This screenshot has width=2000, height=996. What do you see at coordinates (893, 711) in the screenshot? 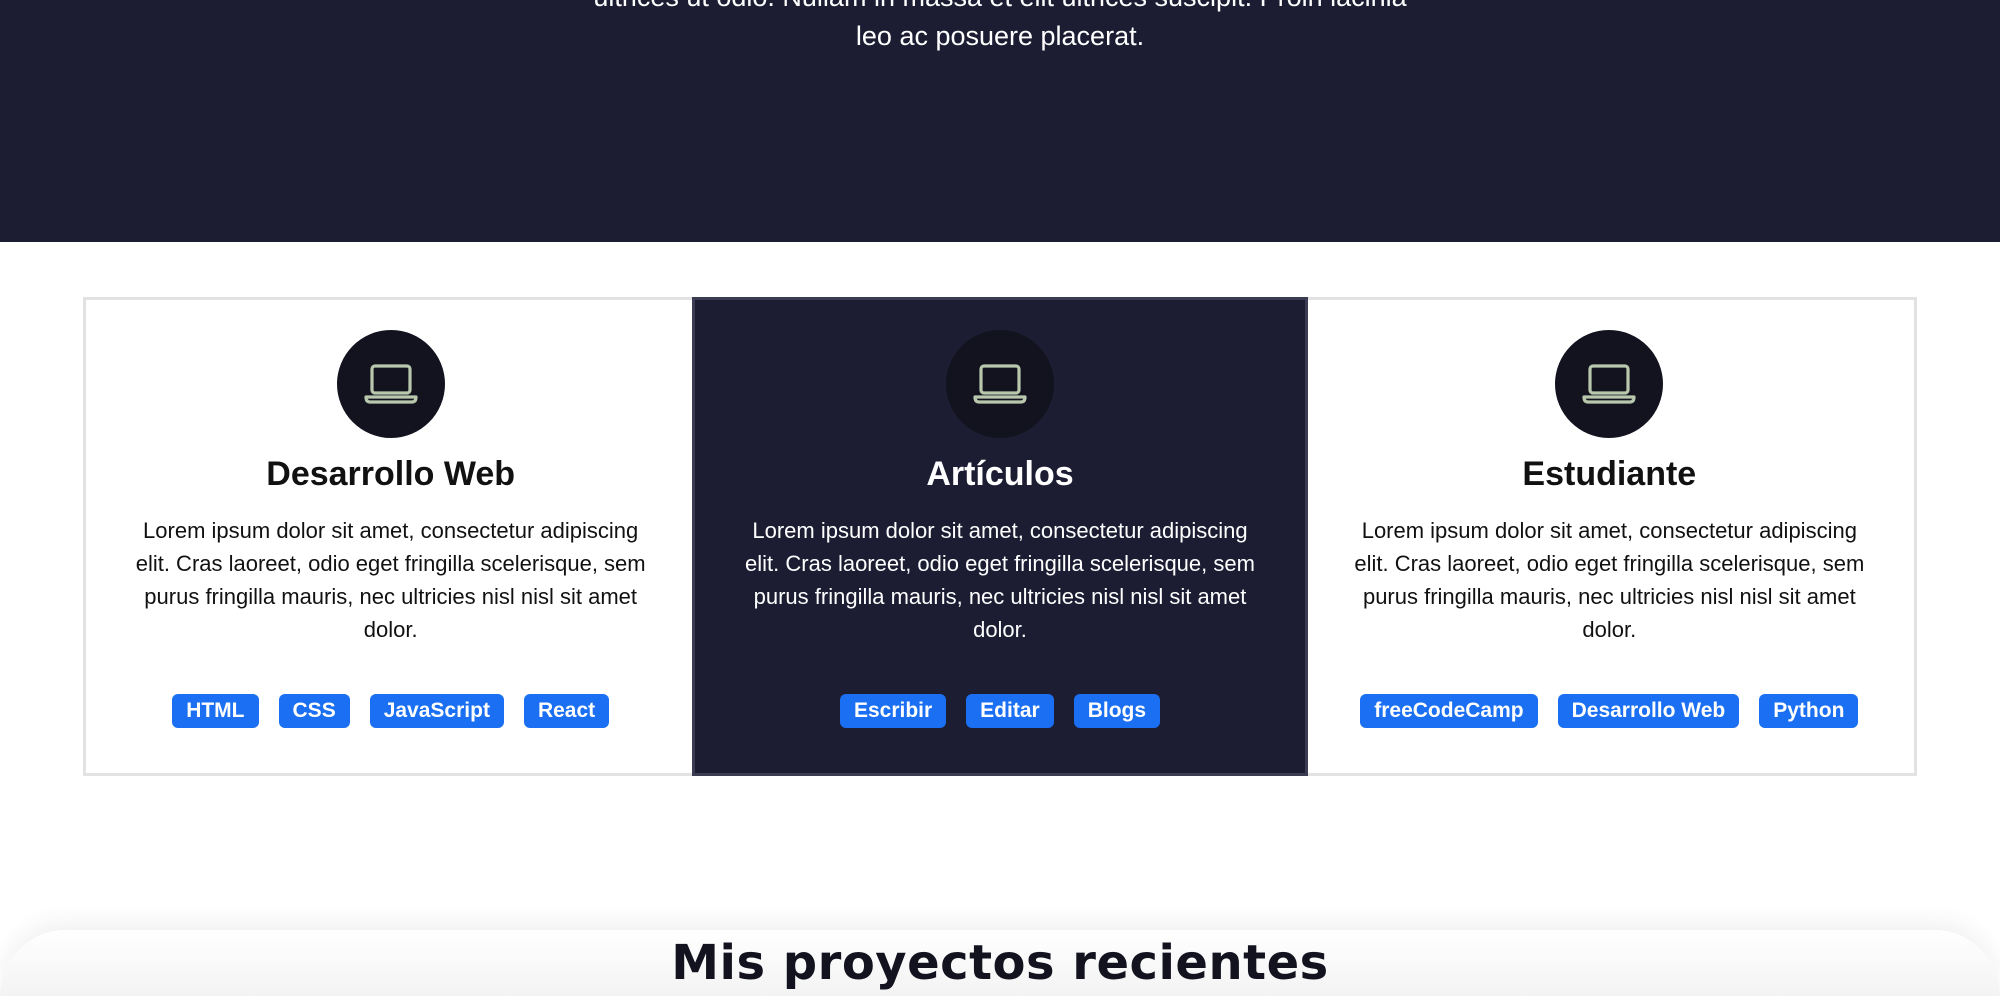
I see `tag-escribir: Escribir` at bounding box center [893, 711].